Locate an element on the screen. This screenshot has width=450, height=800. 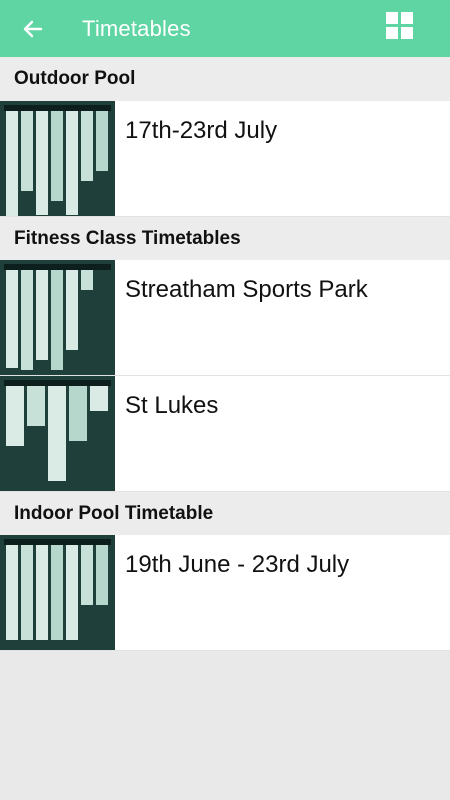
list-item-st-lukes: St Lukes is located at coordinates (225, 434).